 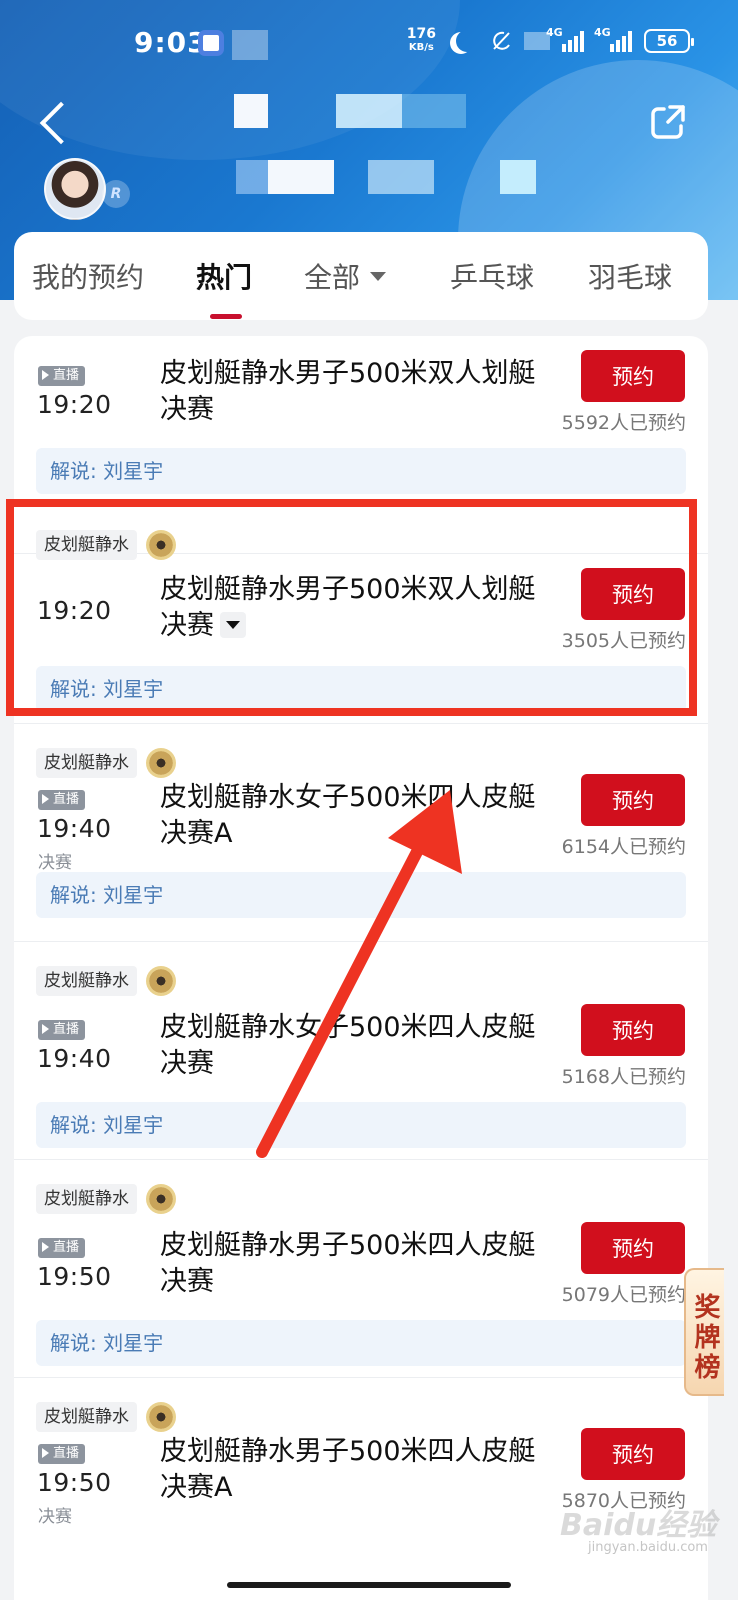 What do you see at coordinates (369, 42) in the screenshot?
I see `status-bar: 9:03 176 KB/s 4G 4G 56` at bounding box center [369, 42].